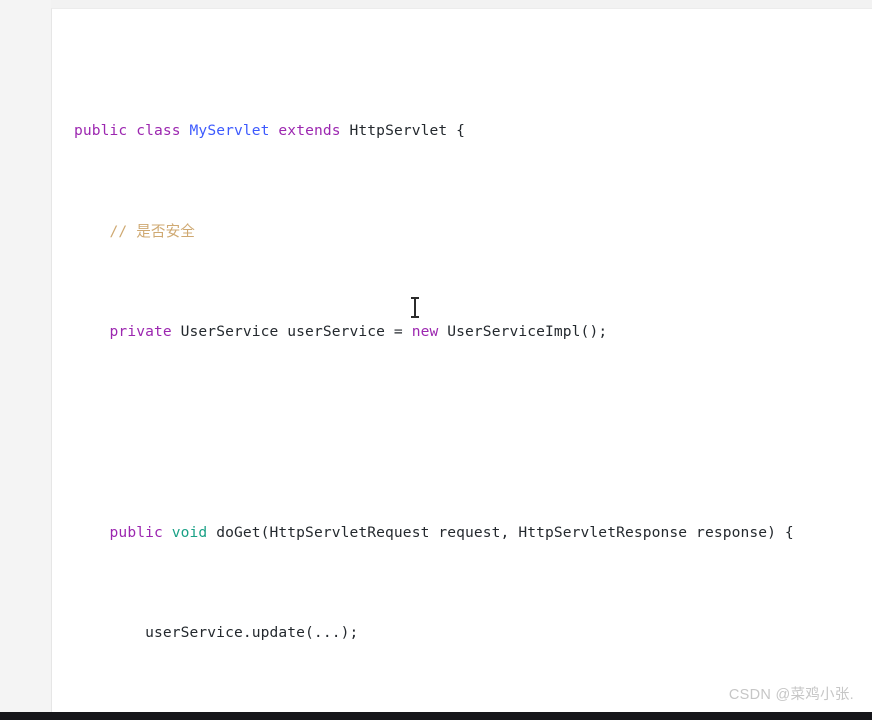  I want to click on code-text: userService.update(...);, so click(216, 633).